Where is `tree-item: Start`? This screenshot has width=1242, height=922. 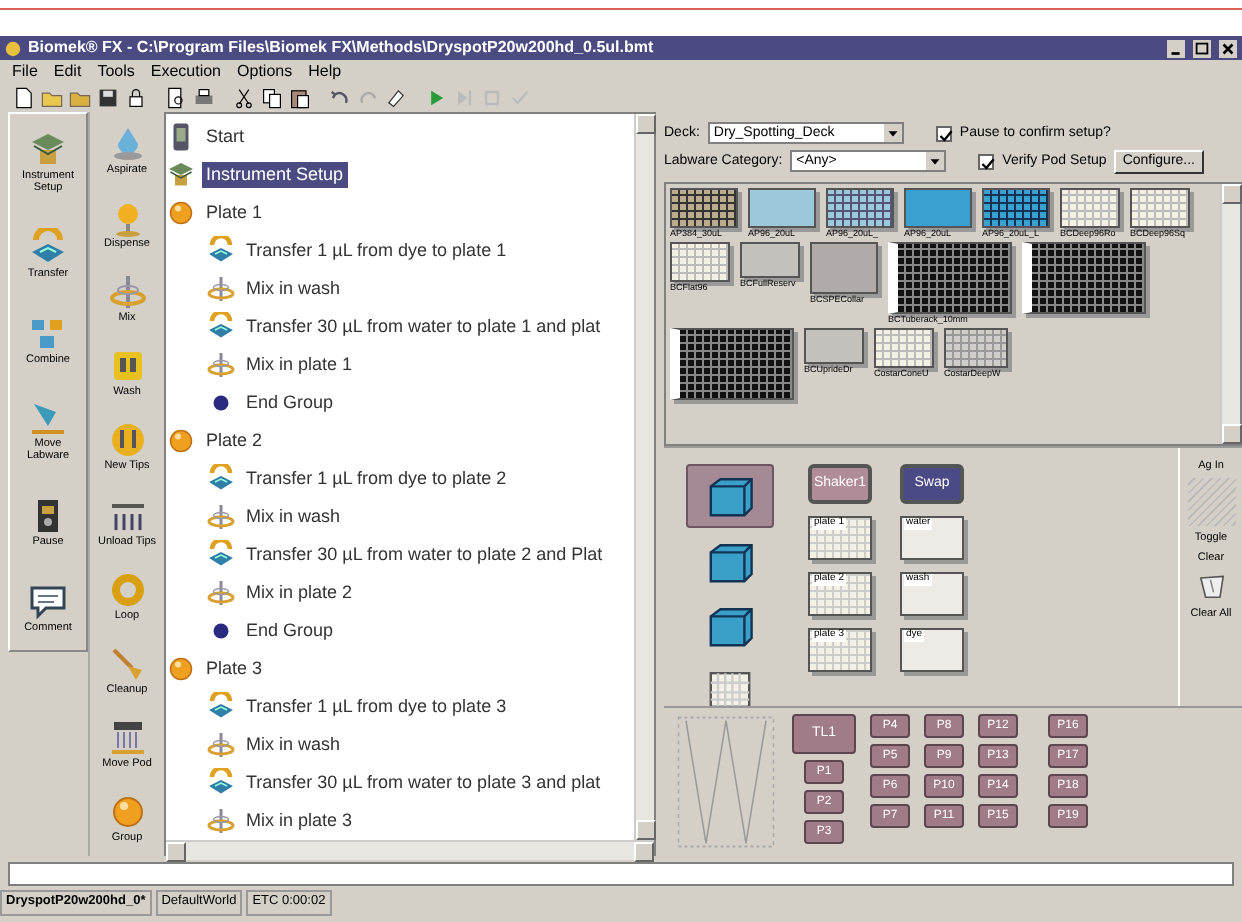 tree-item: Start is located at coordinates (225, 137).